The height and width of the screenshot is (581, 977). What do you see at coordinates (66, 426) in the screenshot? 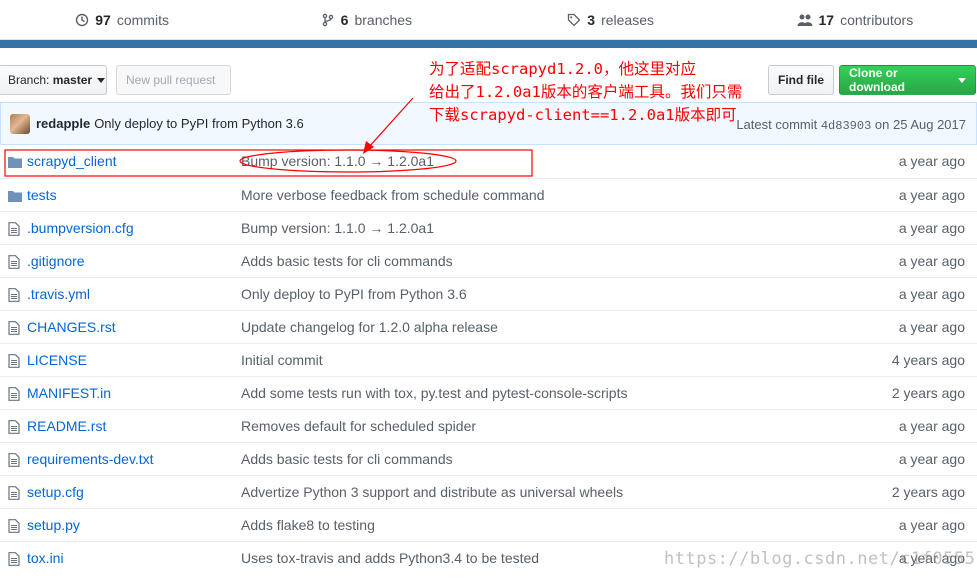
I see `file-name-link: README.rst` at bounding box center [66, 426].